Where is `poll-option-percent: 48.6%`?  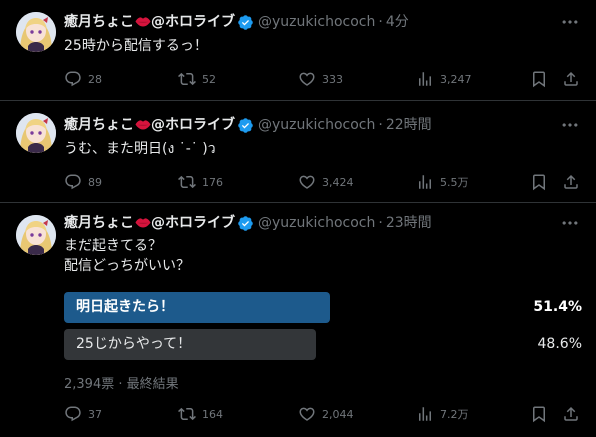 poll-option-percent: 48.6% is located at coordinates (559, 344).